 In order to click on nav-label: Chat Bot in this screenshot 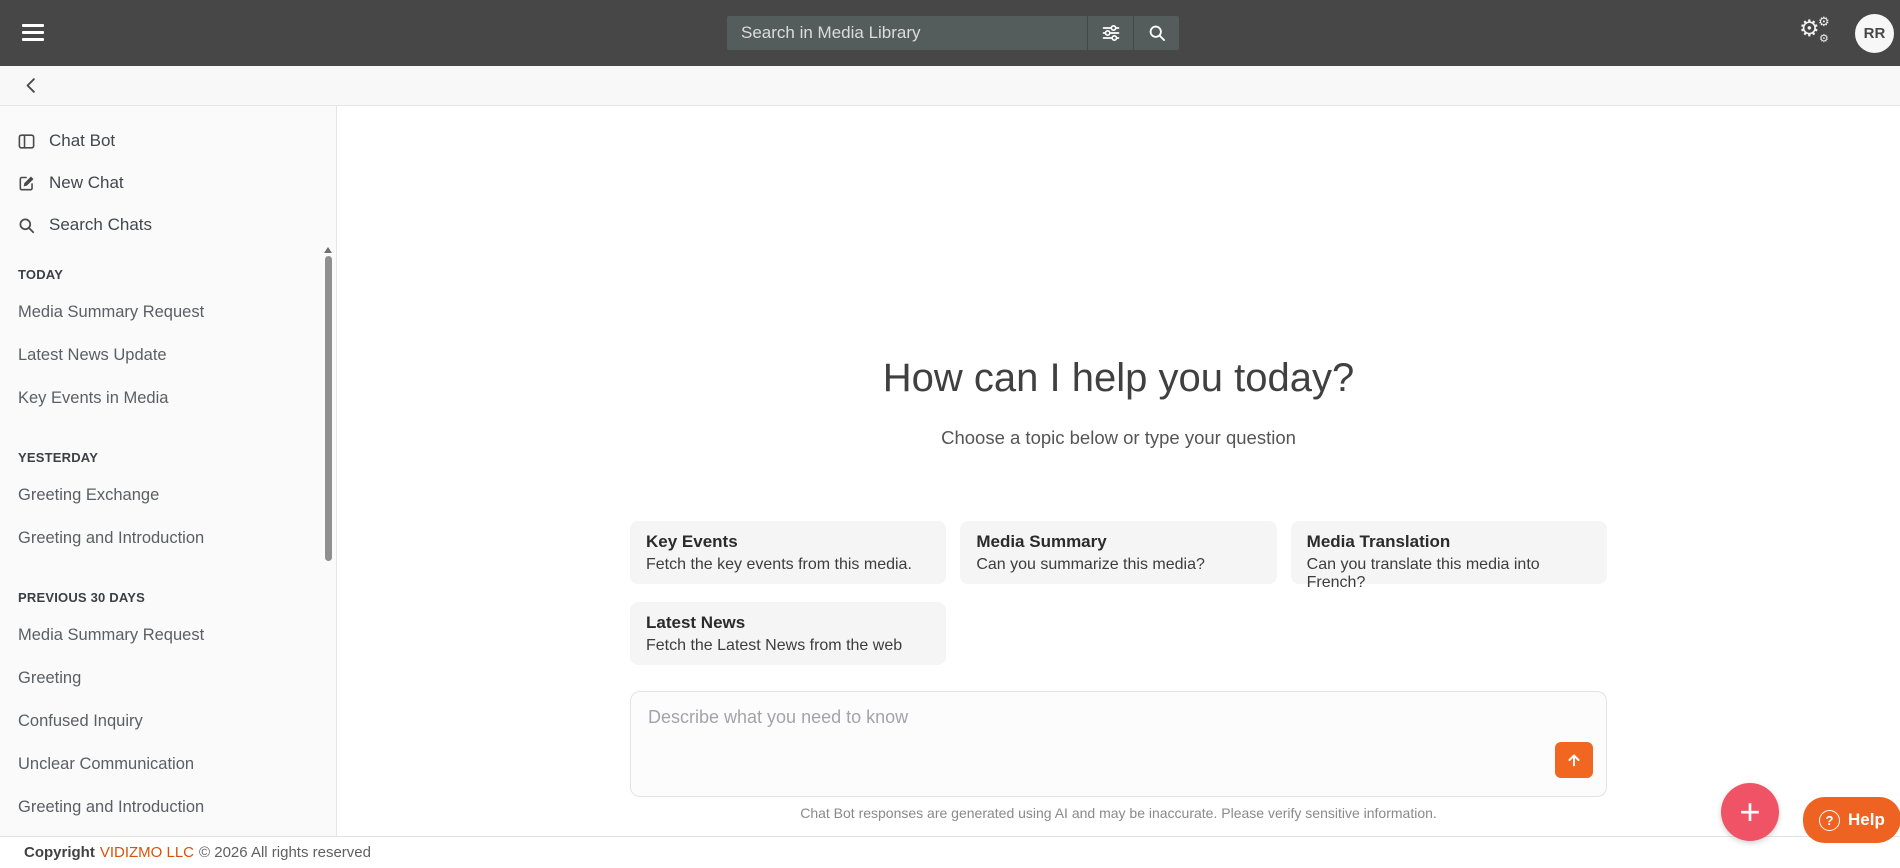, I will do `click(82, 140)`.